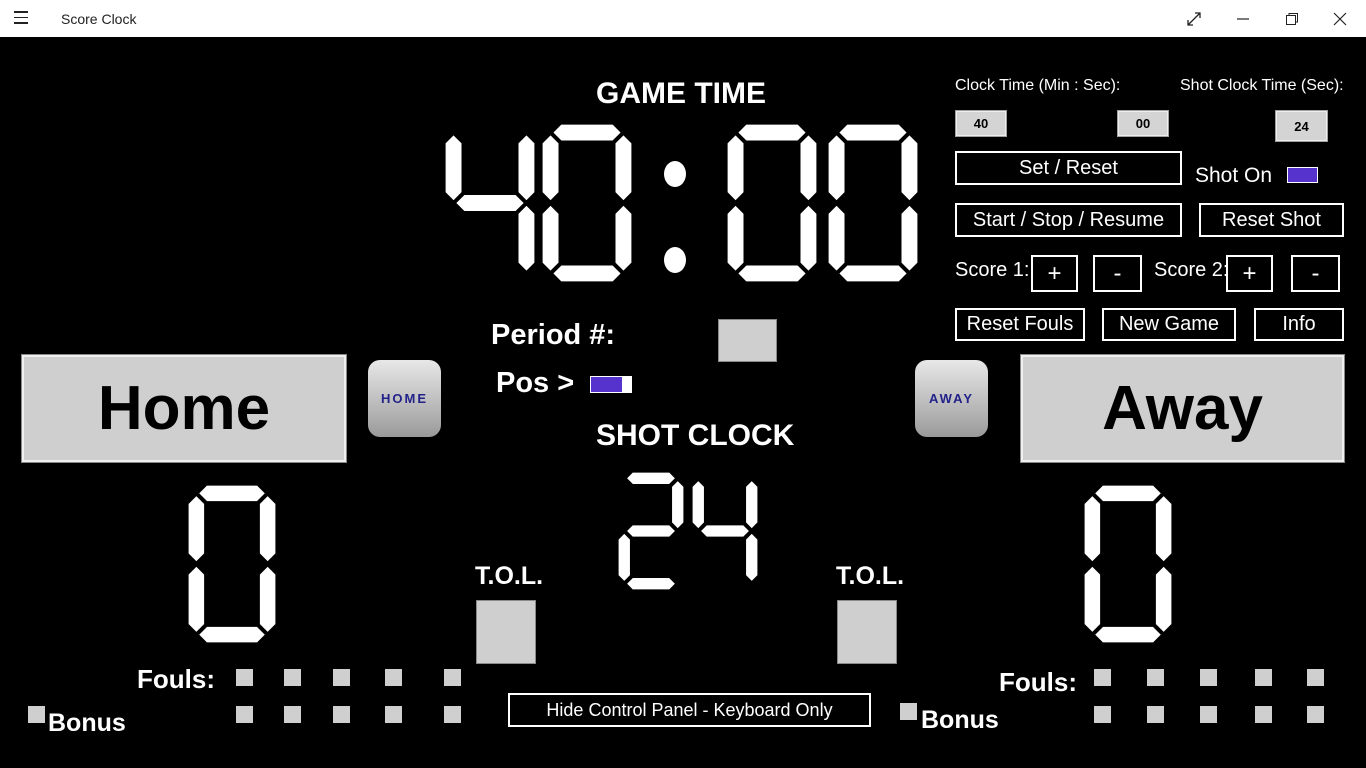 The width and height of the screenshot is (1366, 768). I want to click on away-fouls-label: Fouls:, so click(1038, 682).